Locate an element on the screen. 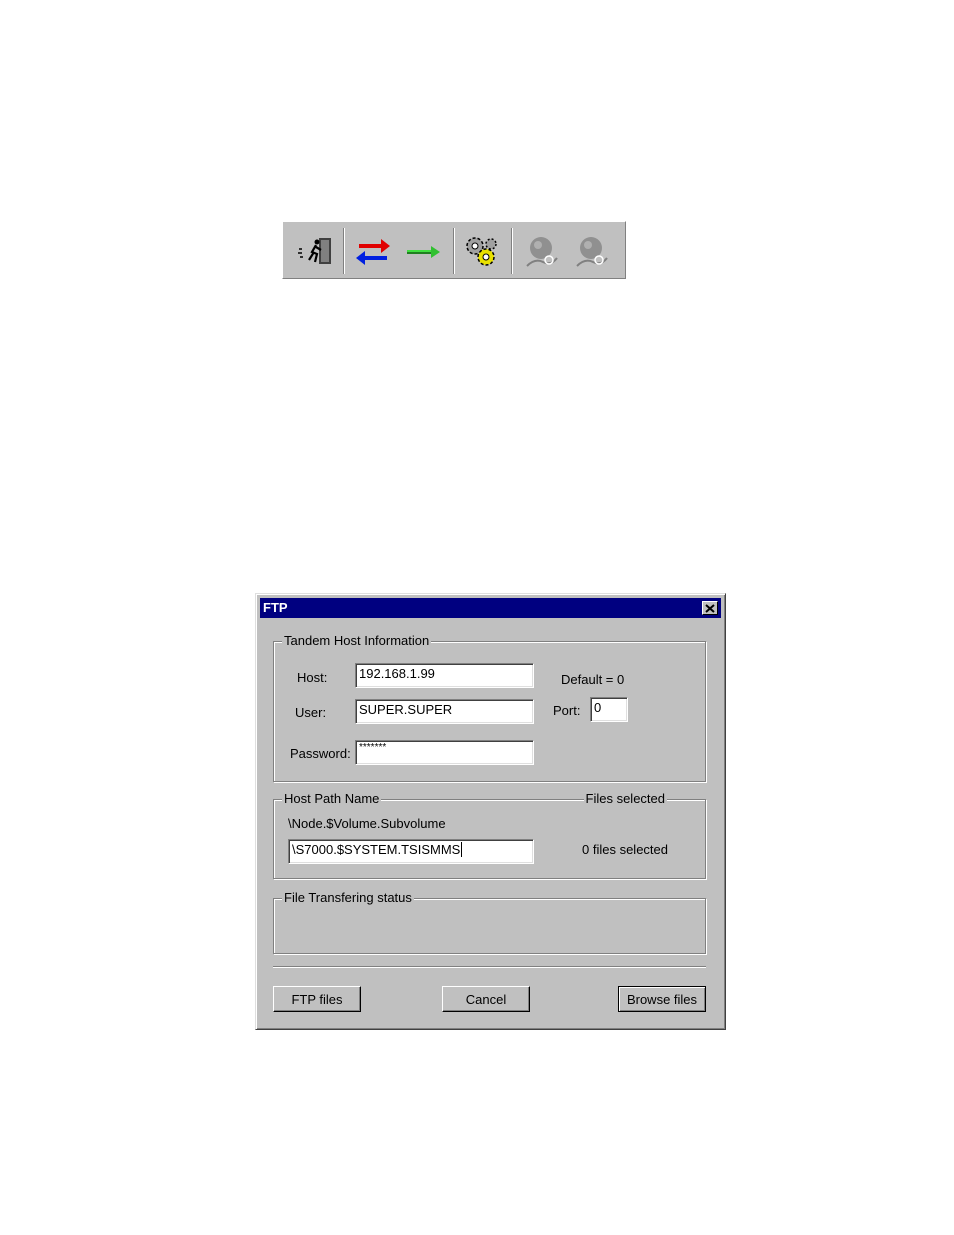 The height and width of the screenshot is (1235, 954). default-port-note: Default = 0 is located at coordinates (593, 679).